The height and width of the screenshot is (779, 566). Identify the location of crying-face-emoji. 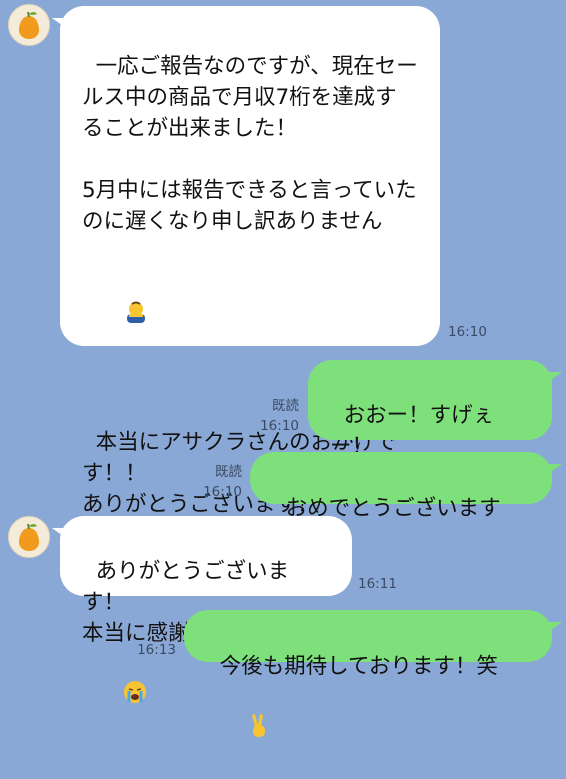
(121, 696).